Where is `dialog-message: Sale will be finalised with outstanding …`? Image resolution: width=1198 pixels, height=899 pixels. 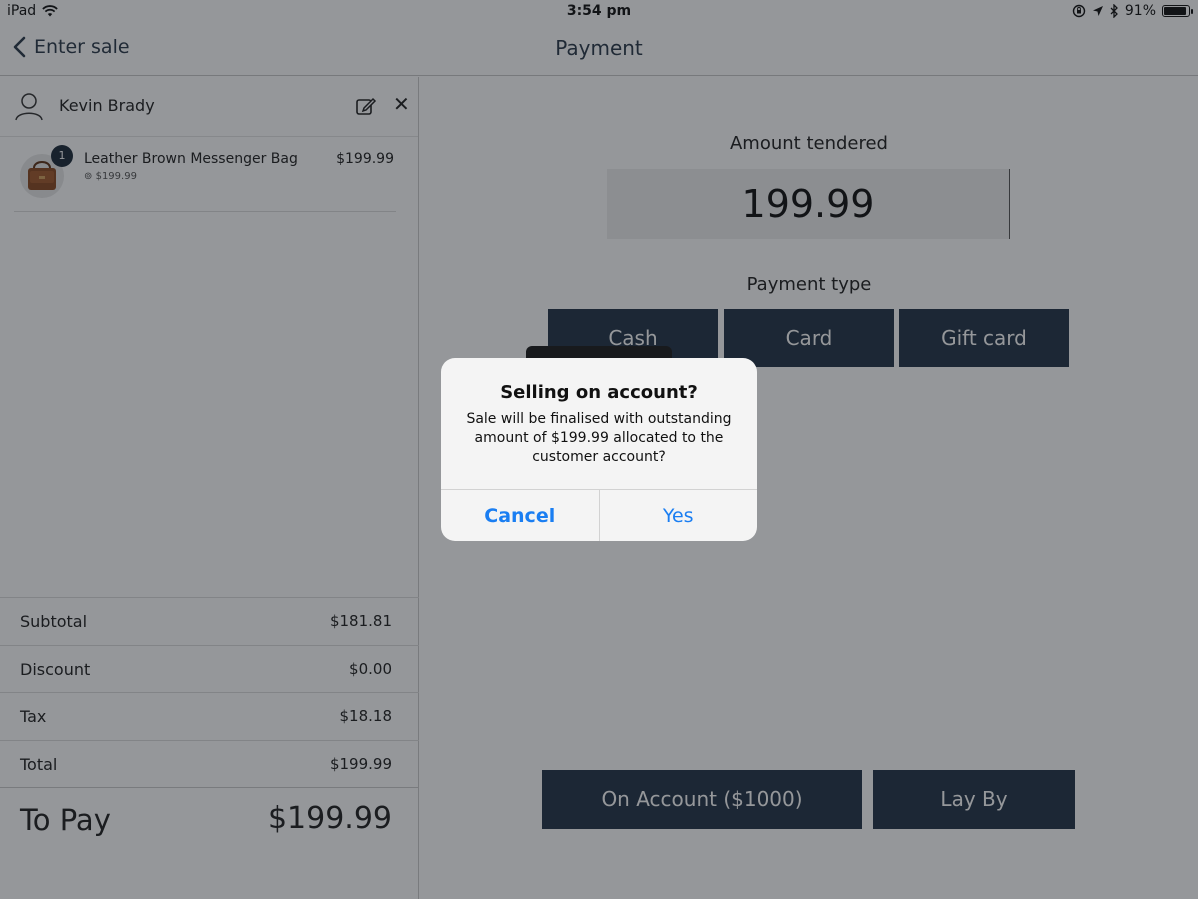
dialog-message: Sale will be finalised with outstanding … is located at coordinates (599, 438).